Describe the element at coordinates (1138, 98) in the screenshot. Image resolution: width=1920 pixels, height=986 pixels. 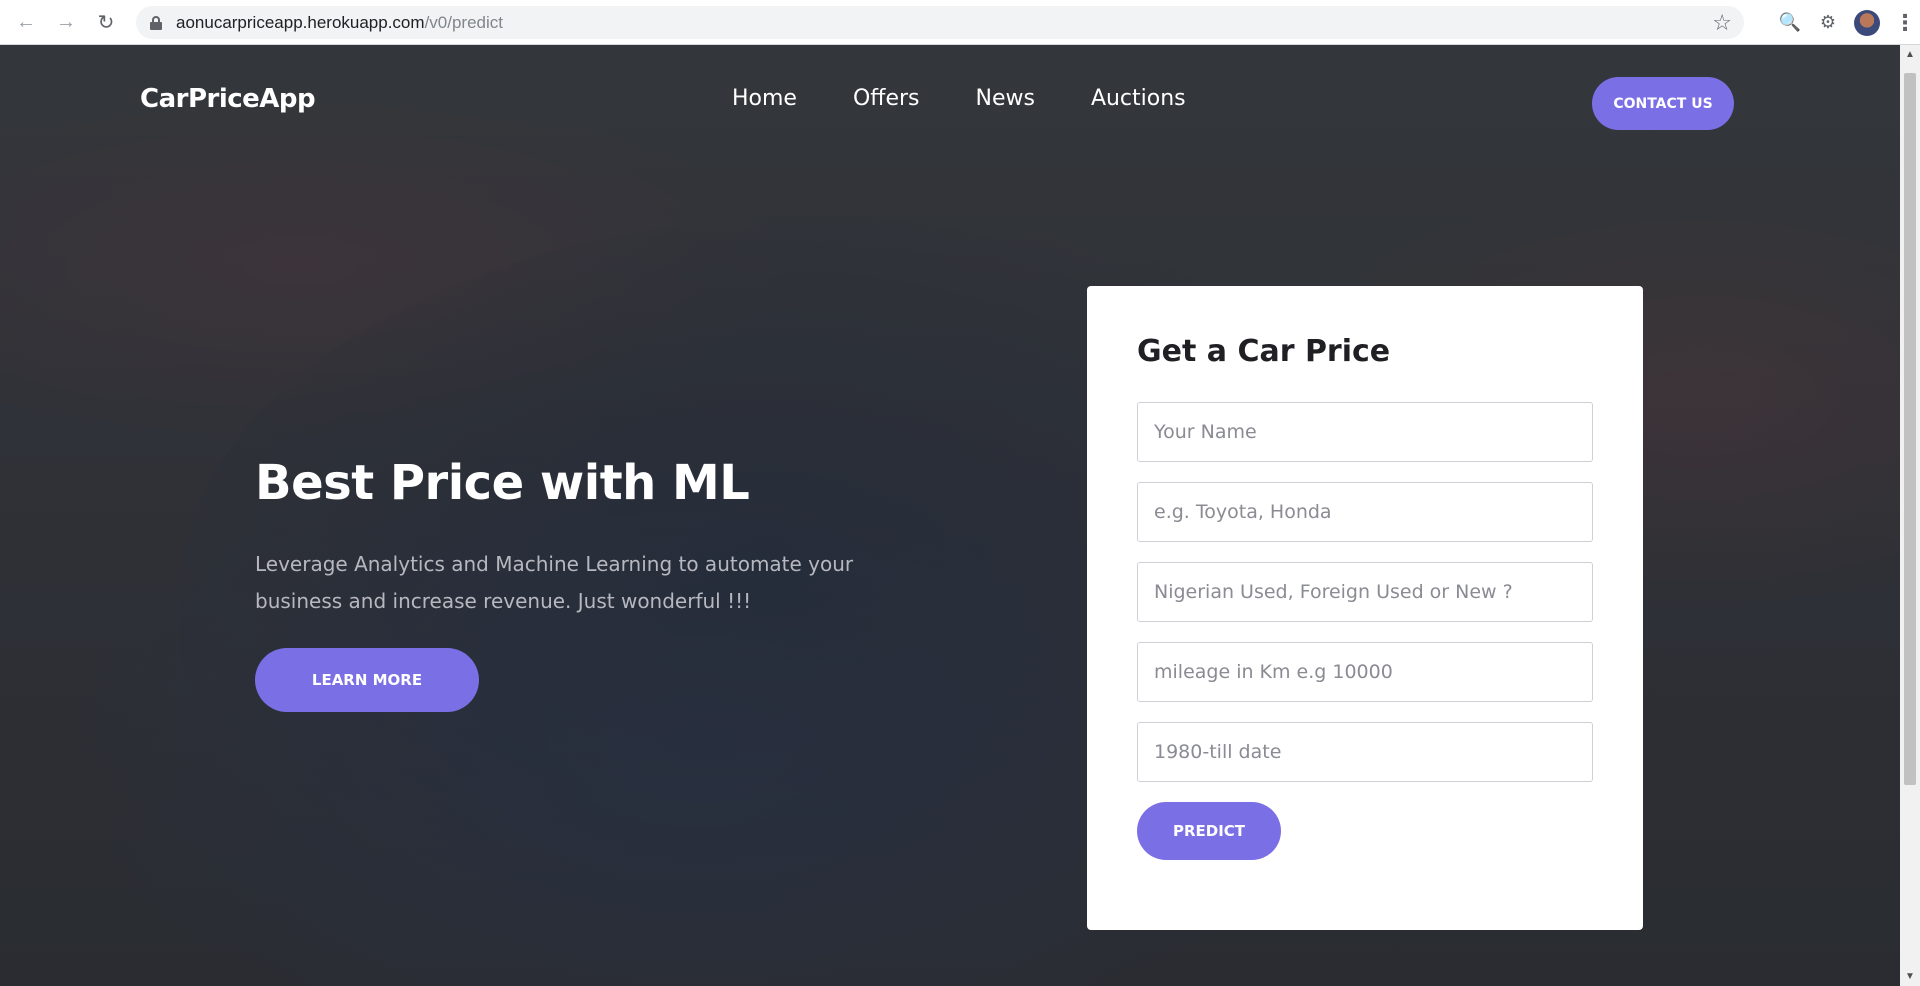
I see `nav-auctions: Auctions` at that location.